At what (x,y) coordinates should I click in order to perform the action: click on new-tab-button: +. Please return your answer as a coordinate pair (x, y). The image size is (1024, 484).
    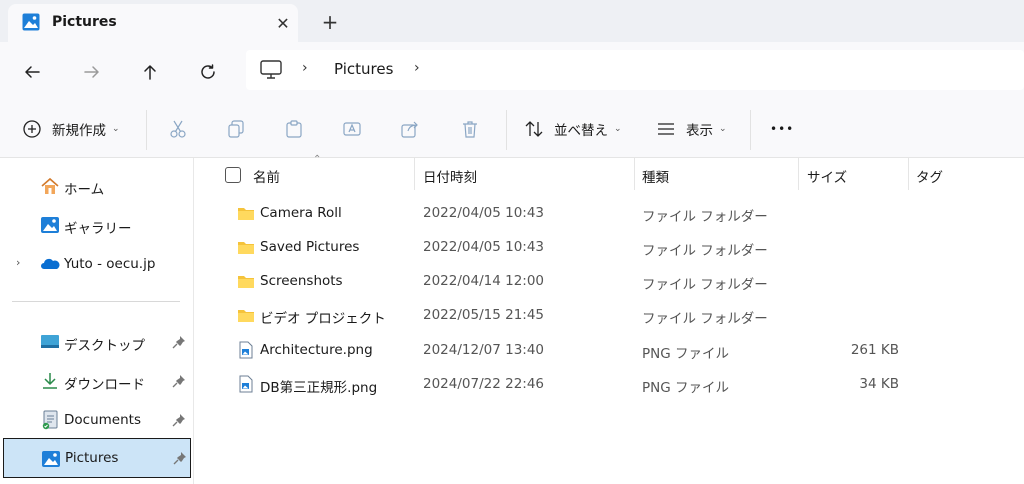
    Looking at the image, I should click on (330, 22).